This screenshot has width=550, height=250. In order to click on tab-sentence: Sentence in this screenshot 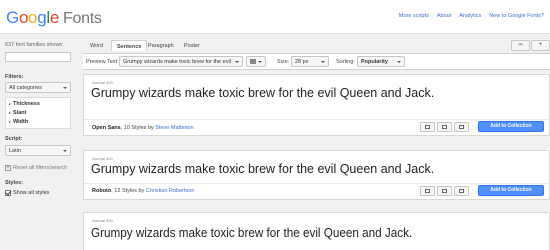, I will do `click(129, 45)`.